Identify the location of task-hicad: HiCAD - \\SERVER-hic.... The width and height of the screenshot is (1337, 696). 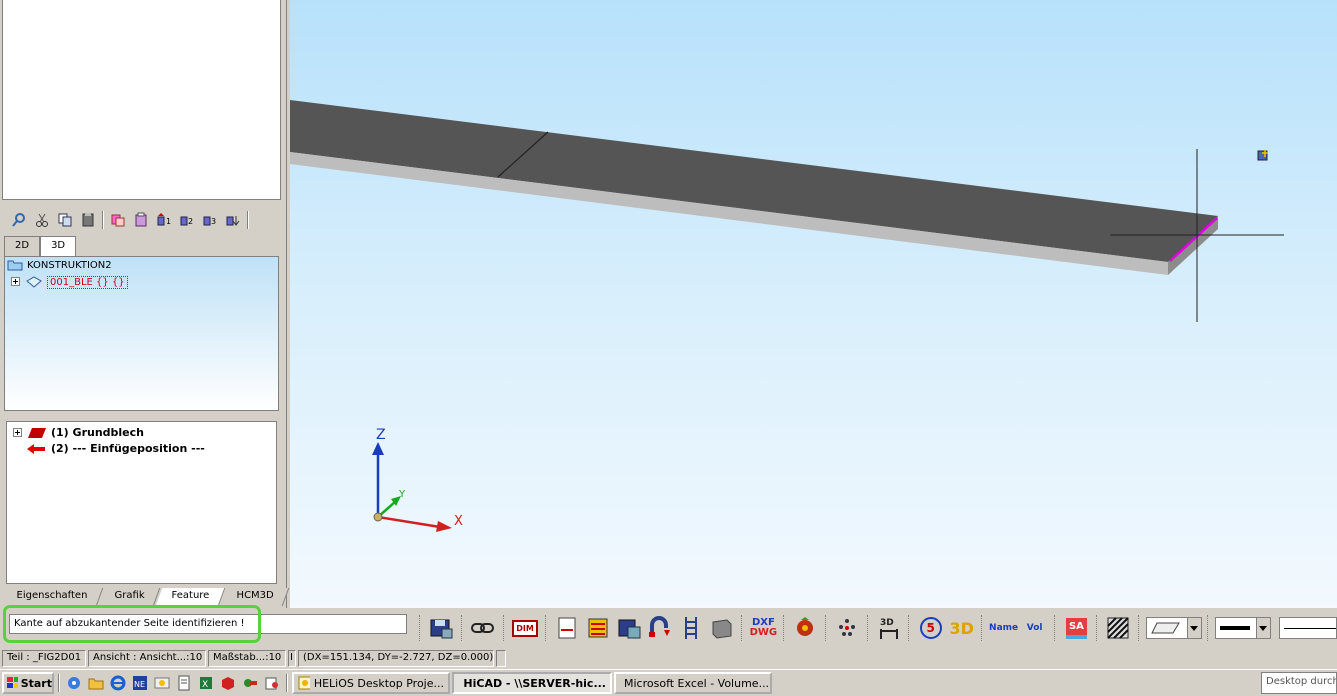
(532, 683).